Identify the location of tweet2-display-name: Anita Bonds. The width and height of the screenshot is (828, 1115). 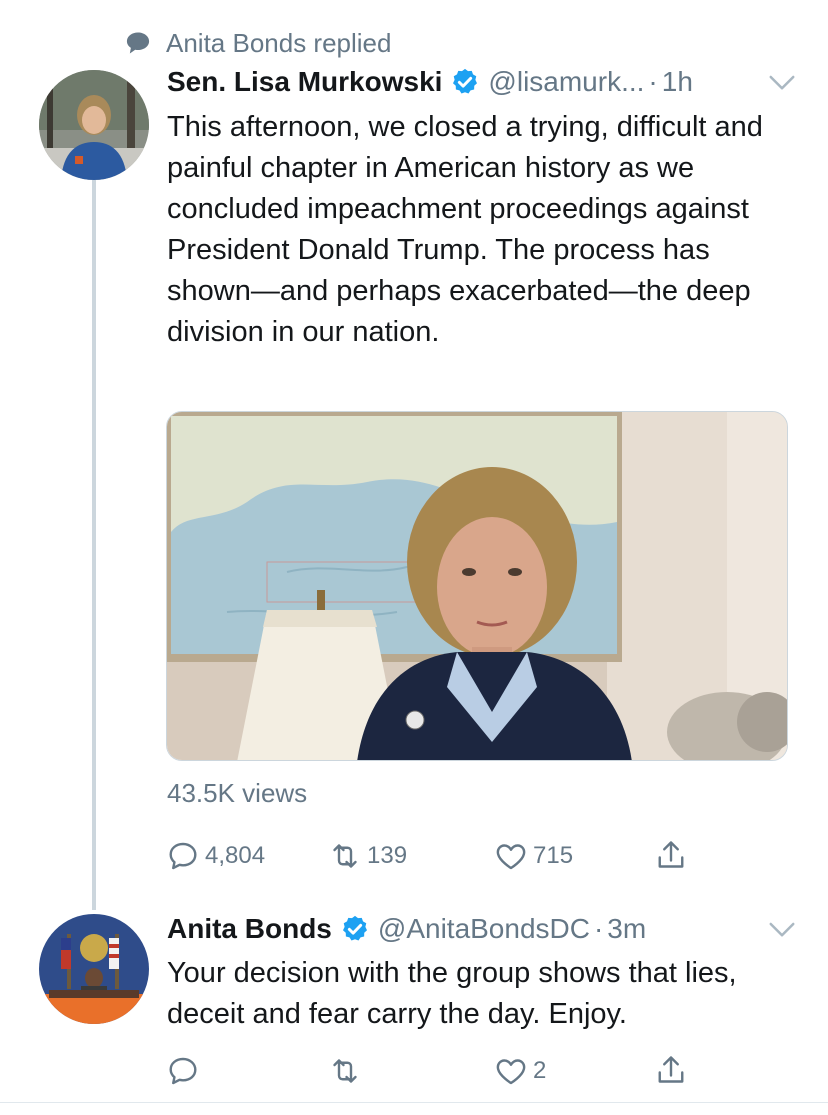
(249, 929).